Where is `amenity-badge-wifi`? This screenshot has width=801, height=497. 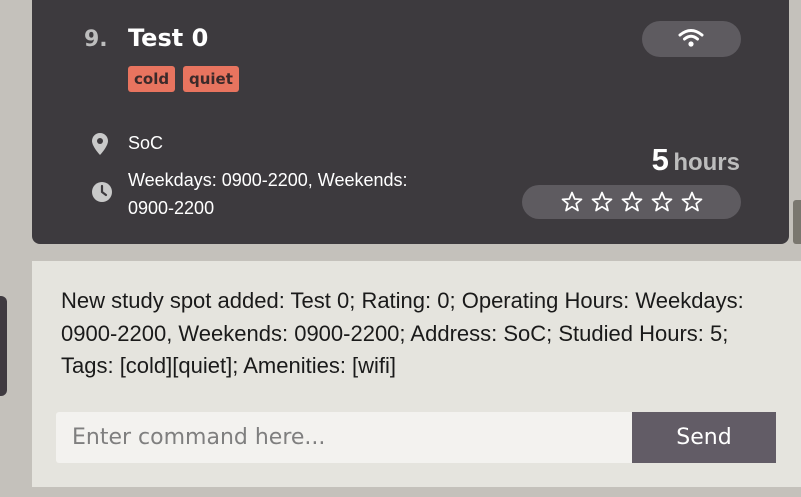
amenity-badge-wifi is located at coordinates (691, 39).